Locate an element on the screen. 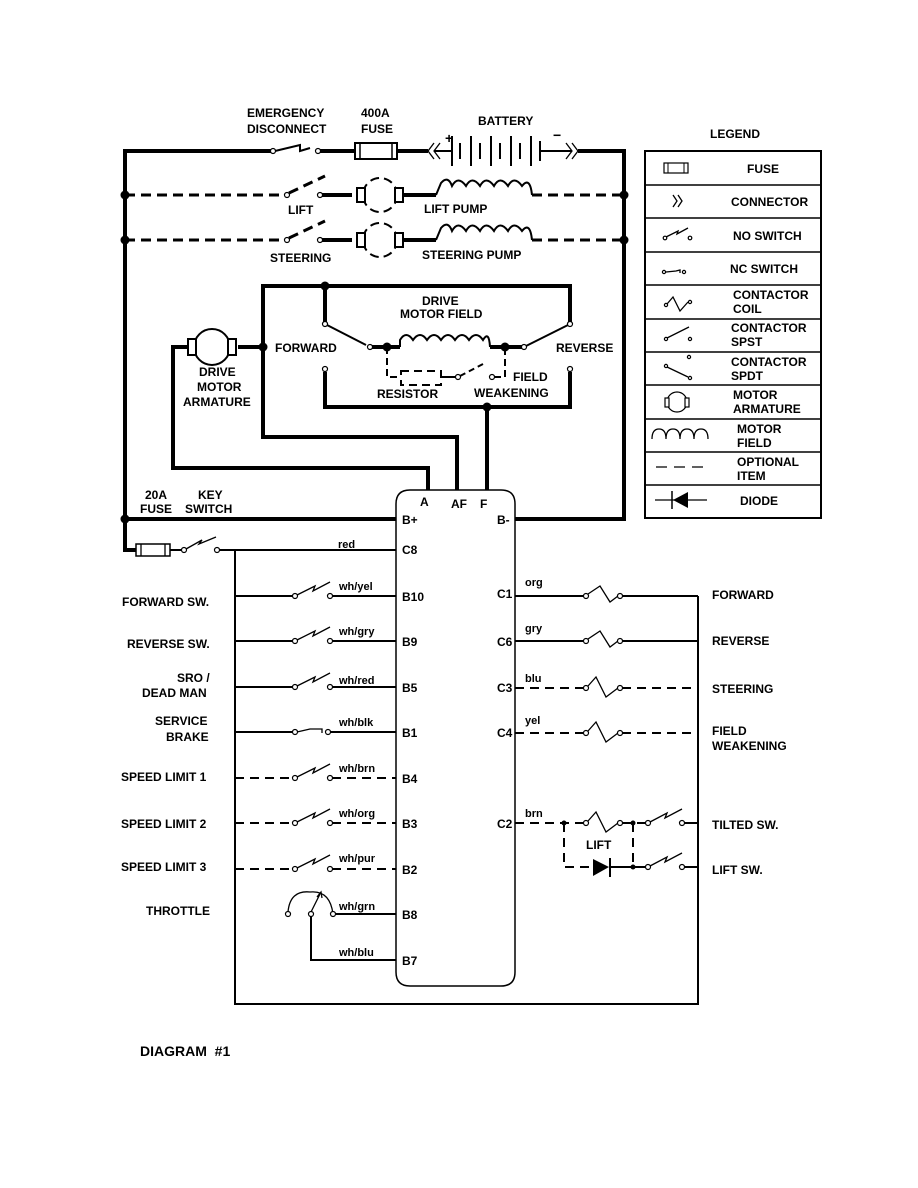  throttle-label: THROTTLE is located at coordinates (178, 911).